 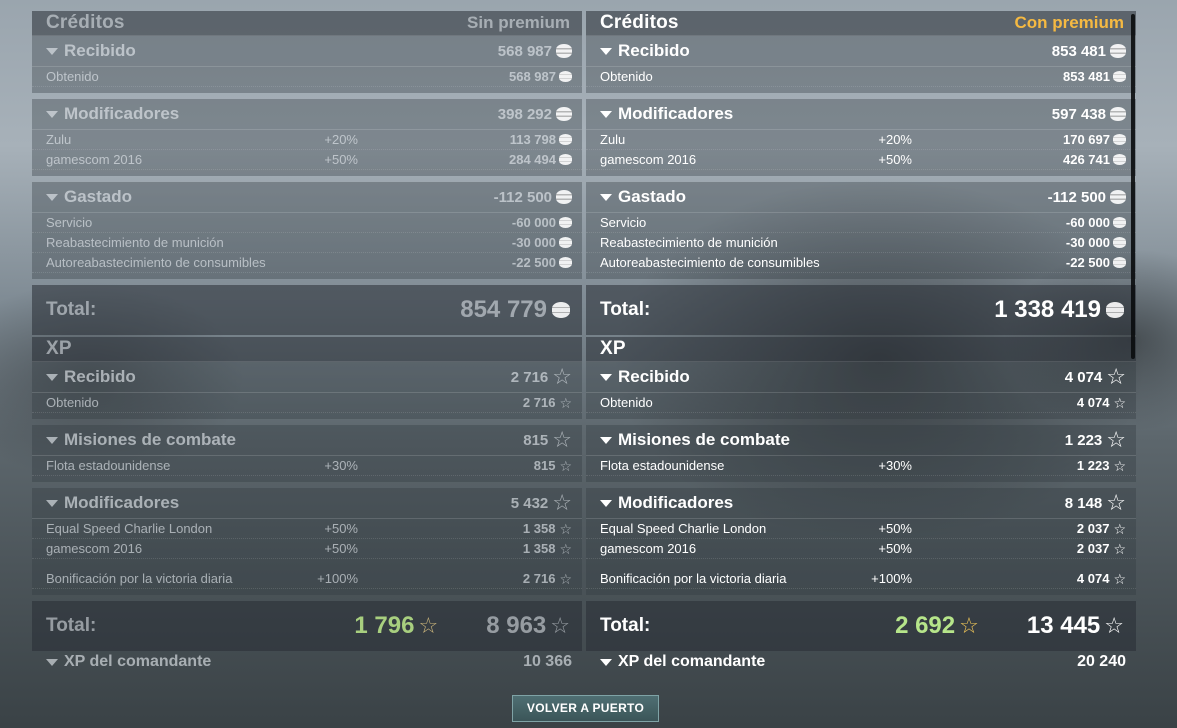 What do you see at coordinates (307, 114) in the screenshot?
I see `group-header-modifiers: Modificadores 398 292` at bounding box center [307, 114].